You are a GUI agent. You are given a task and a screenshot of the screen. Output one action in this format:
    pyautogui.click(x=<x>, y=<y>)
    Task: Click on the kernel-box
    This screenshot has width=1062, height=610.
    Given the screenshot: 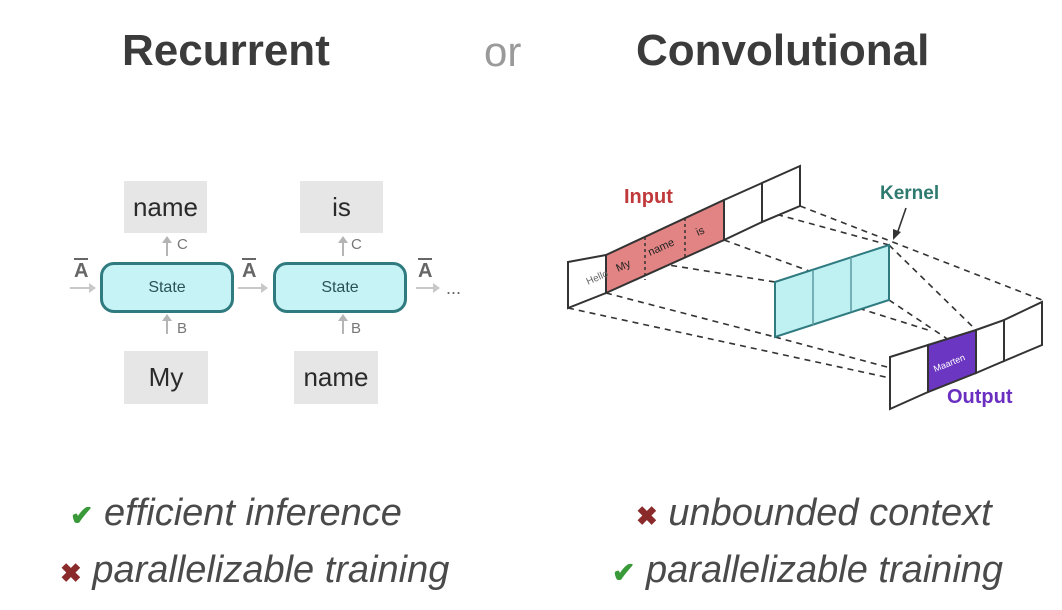 What is the action you would take?
    pyautogui.click(x=832, y=291)
    